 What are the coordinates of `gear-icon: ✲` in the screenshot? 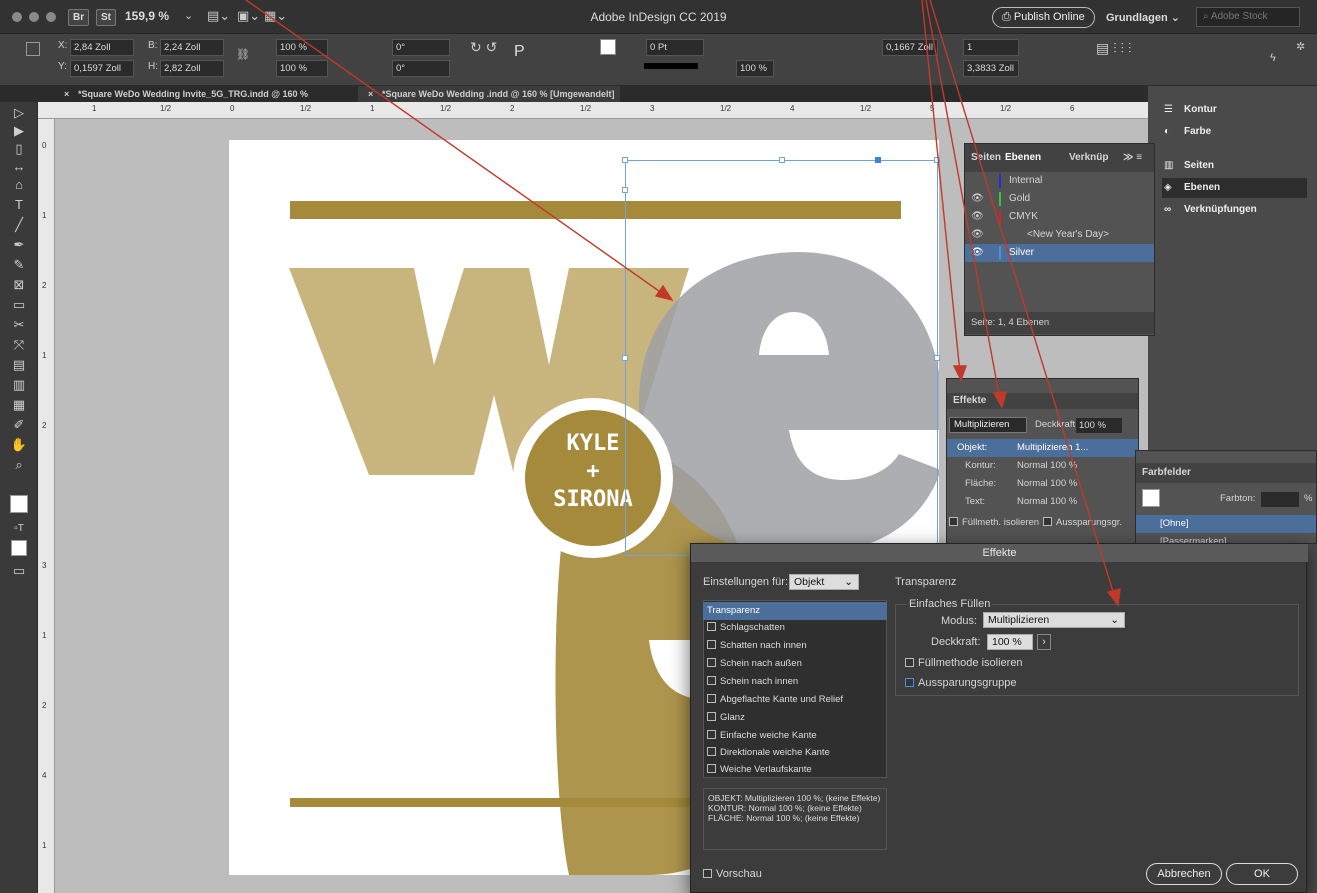 It's located at (1300, 46).